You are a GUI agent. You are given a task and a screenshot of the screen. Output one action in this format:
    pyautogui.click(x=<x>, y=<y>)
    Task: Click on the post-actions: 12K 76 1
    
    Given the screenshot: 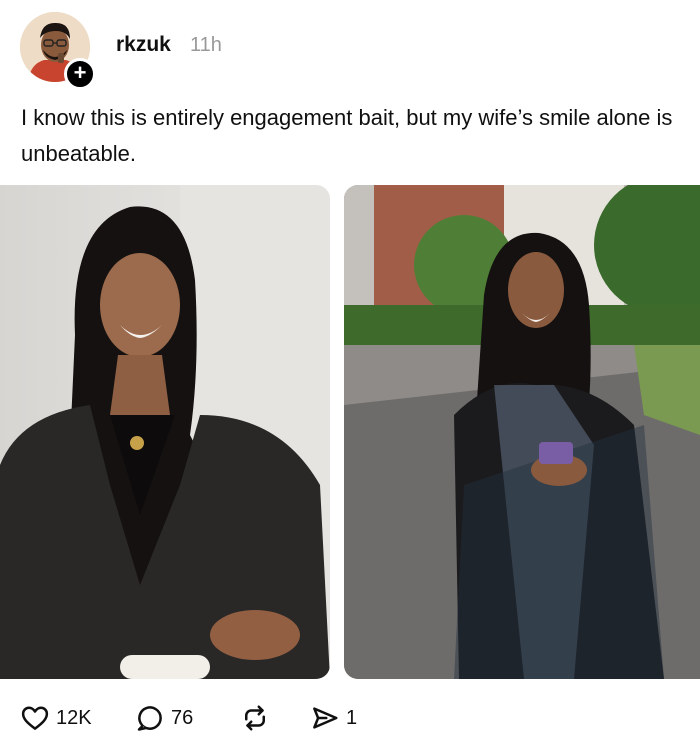 What is the action you would take?
    pyautogui.click(x=350, y=718)
    